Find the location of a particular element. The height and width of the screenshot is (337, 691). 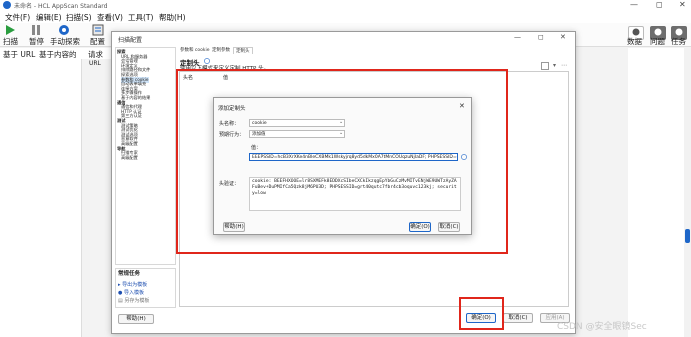

tab-params-cookies: 参数和 cookie is located at coordinates (195, 50).